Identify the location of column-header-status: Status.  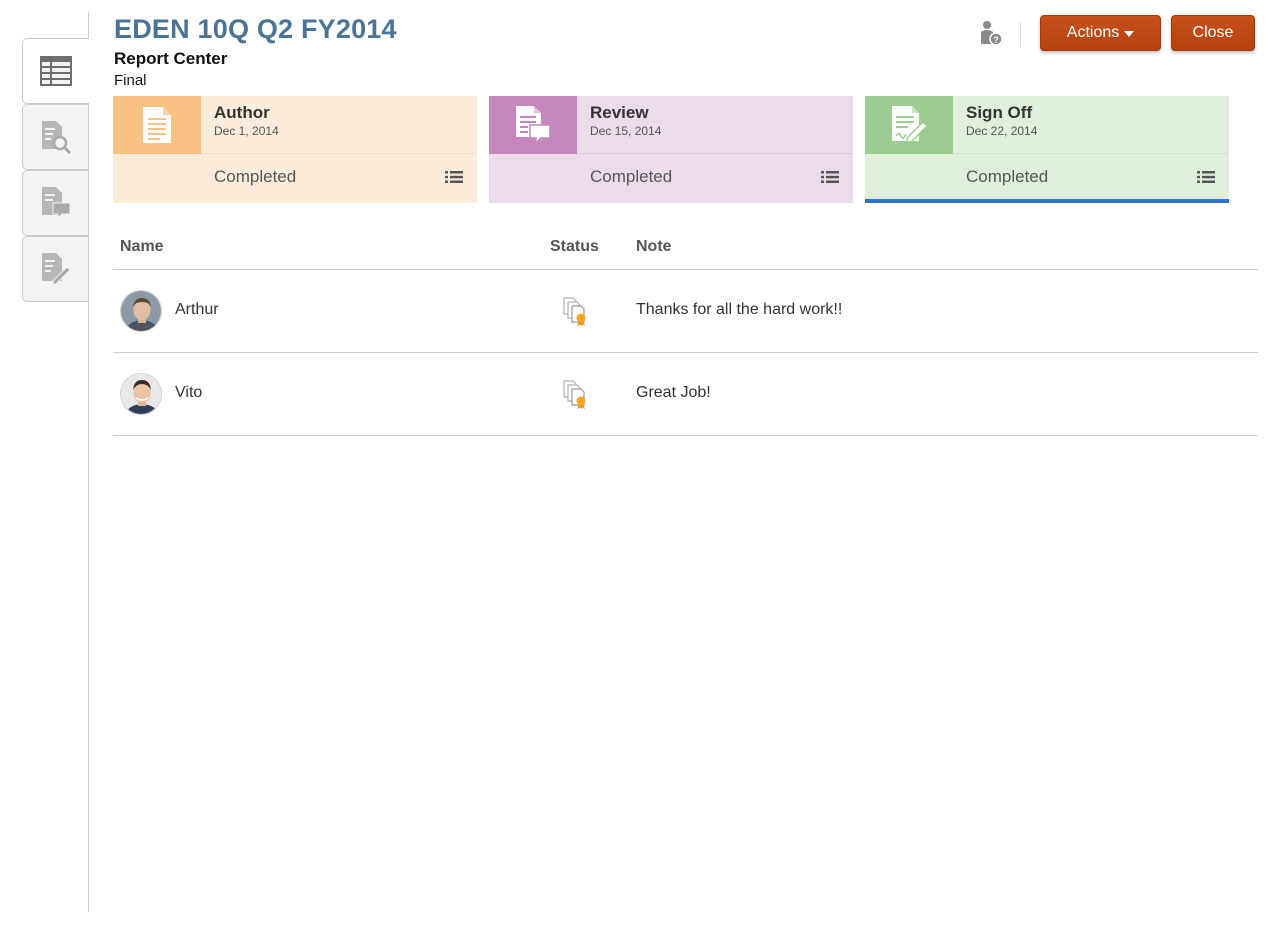
(574, 247).